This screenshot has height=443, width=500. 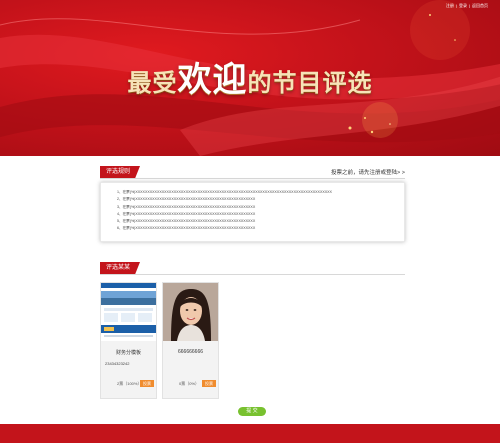 I want to click on login-link: 登录, so click(x=463, y=6).